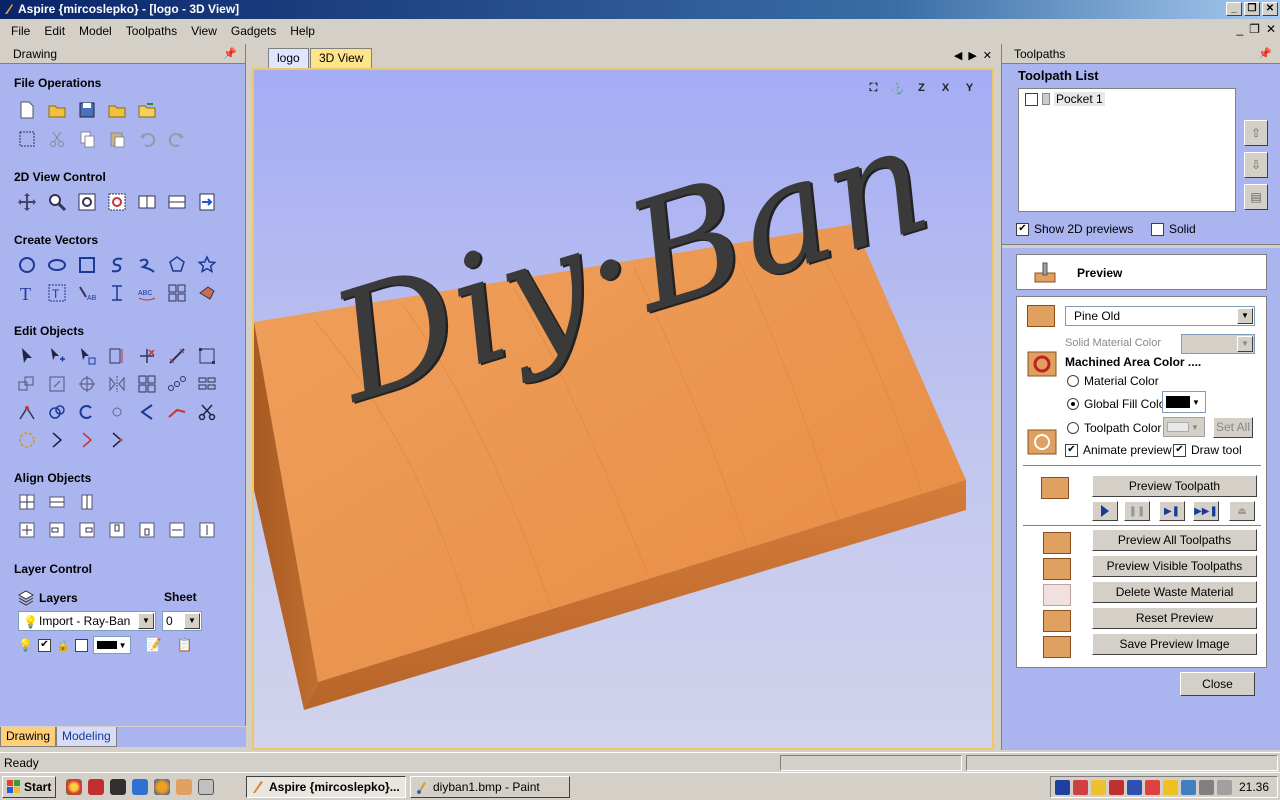  I want to click on move-icon, so click(147, 356).